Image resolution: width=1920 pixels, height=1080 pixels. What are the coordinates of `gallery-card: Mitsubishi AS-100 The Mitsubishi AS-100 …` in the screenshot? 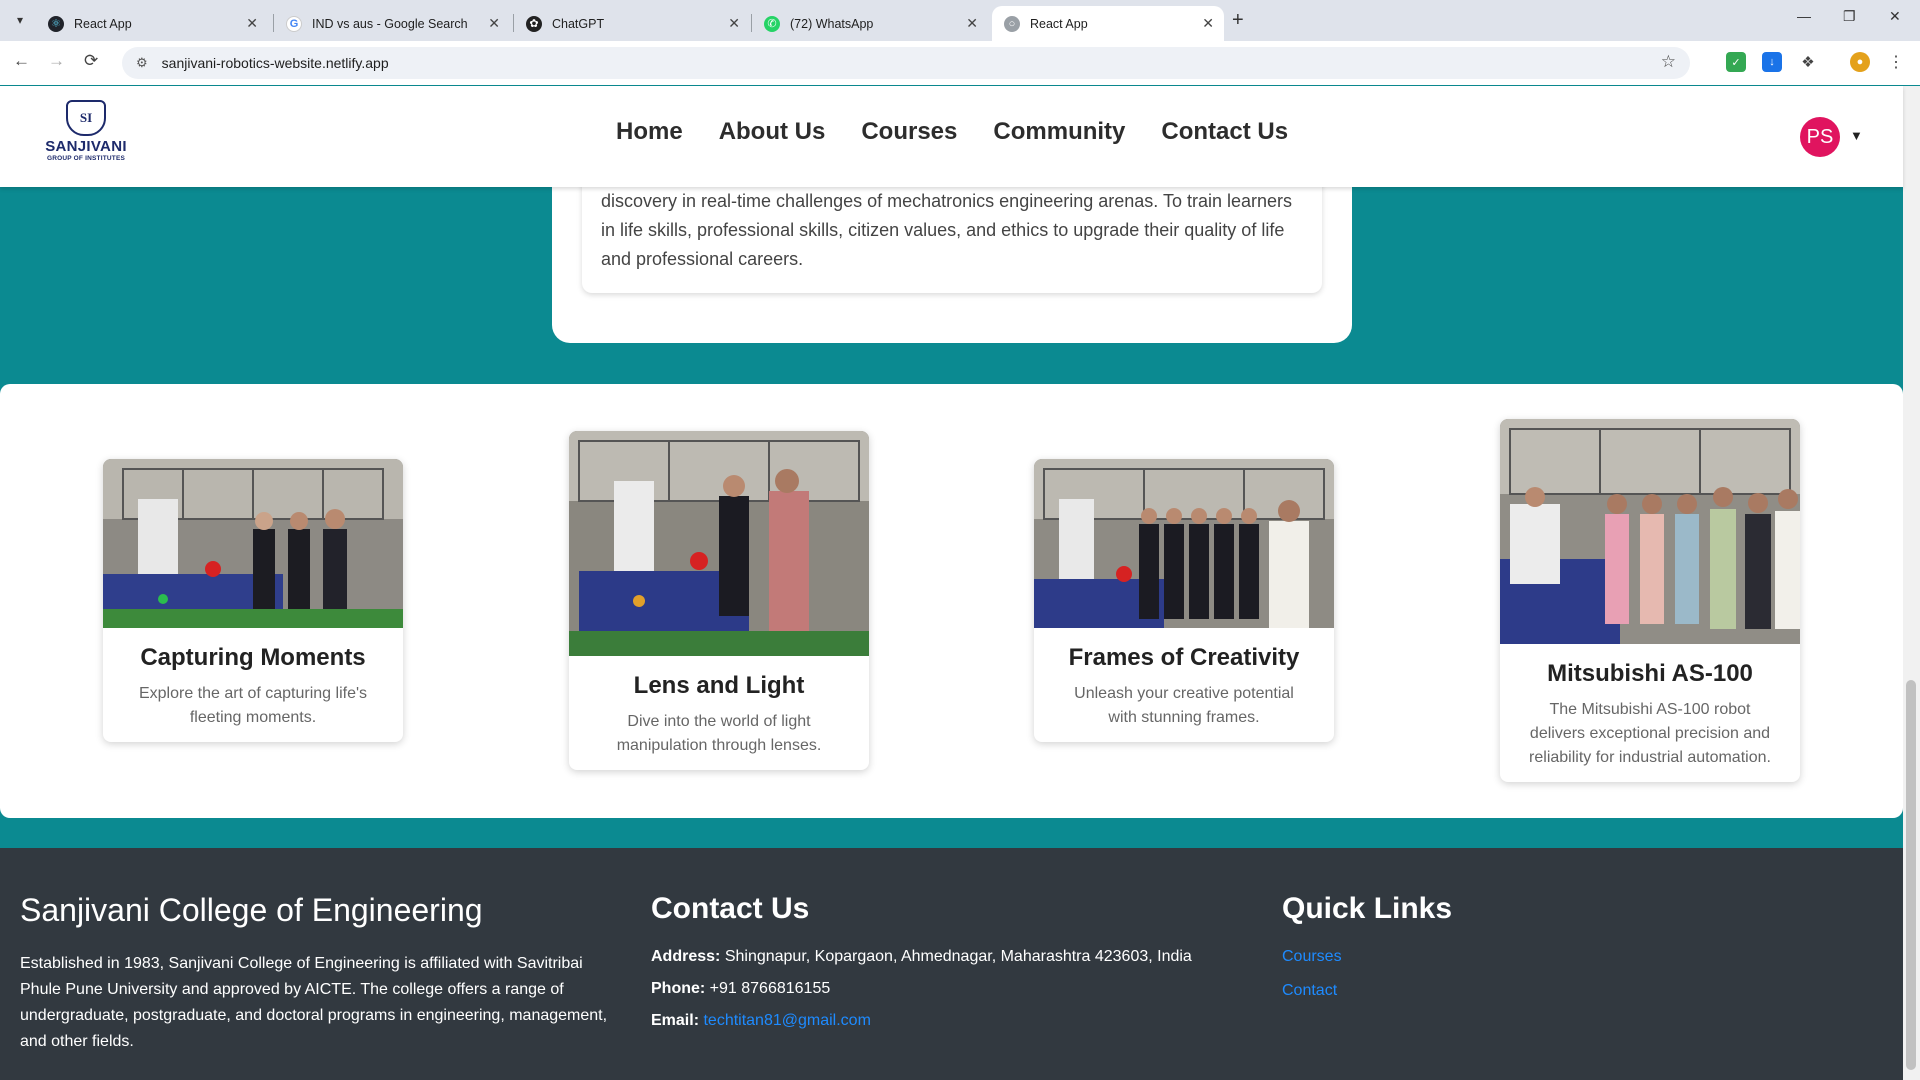 It's located at (1650, 600).